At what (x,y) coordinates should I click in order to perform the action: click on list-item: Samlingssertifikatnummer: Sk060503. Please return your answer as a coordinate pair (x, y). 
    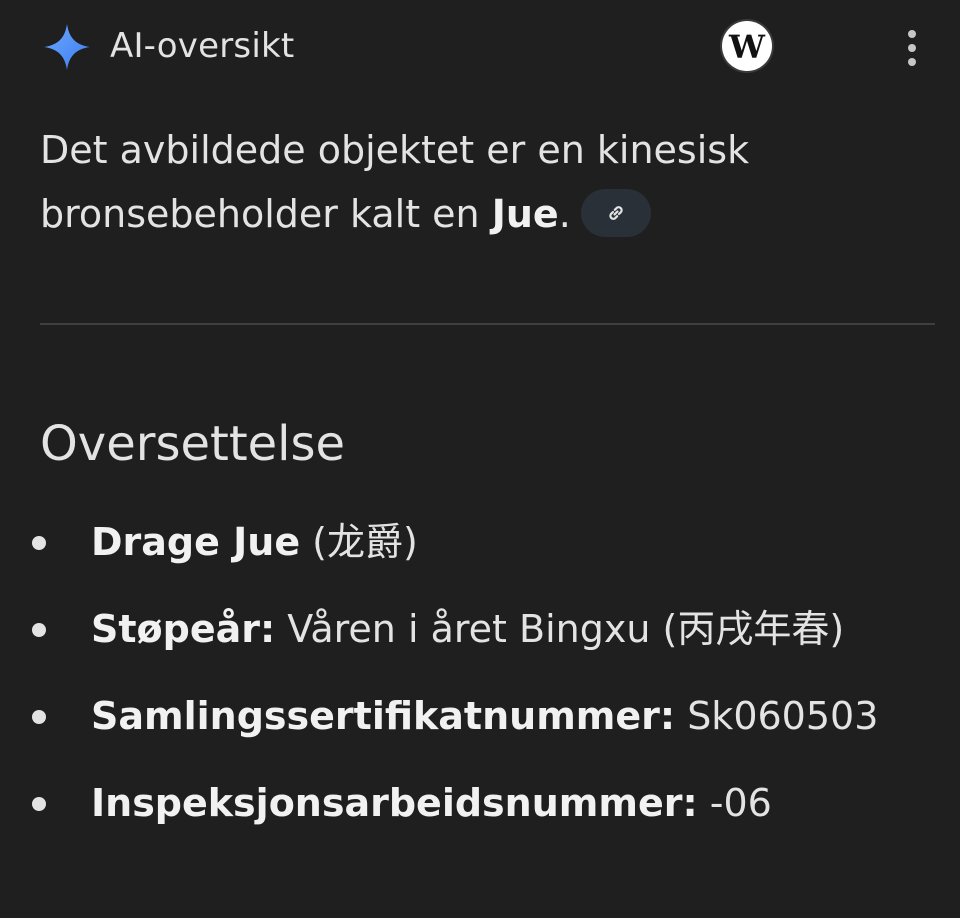
    Looking at the image, I should click on (480, 725).